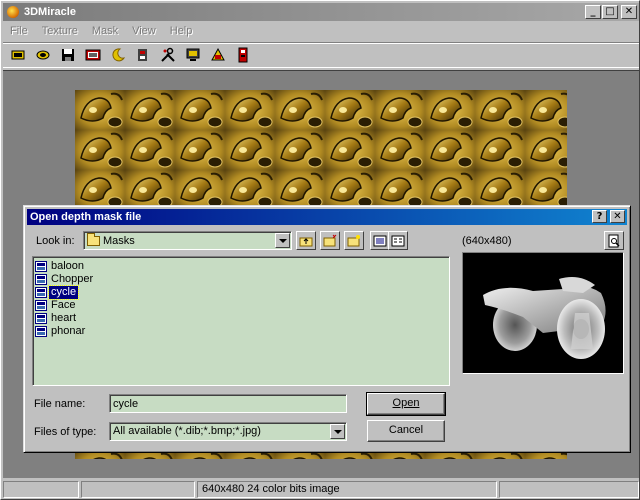  I want to click on file-name: heart, so click(64, 318).